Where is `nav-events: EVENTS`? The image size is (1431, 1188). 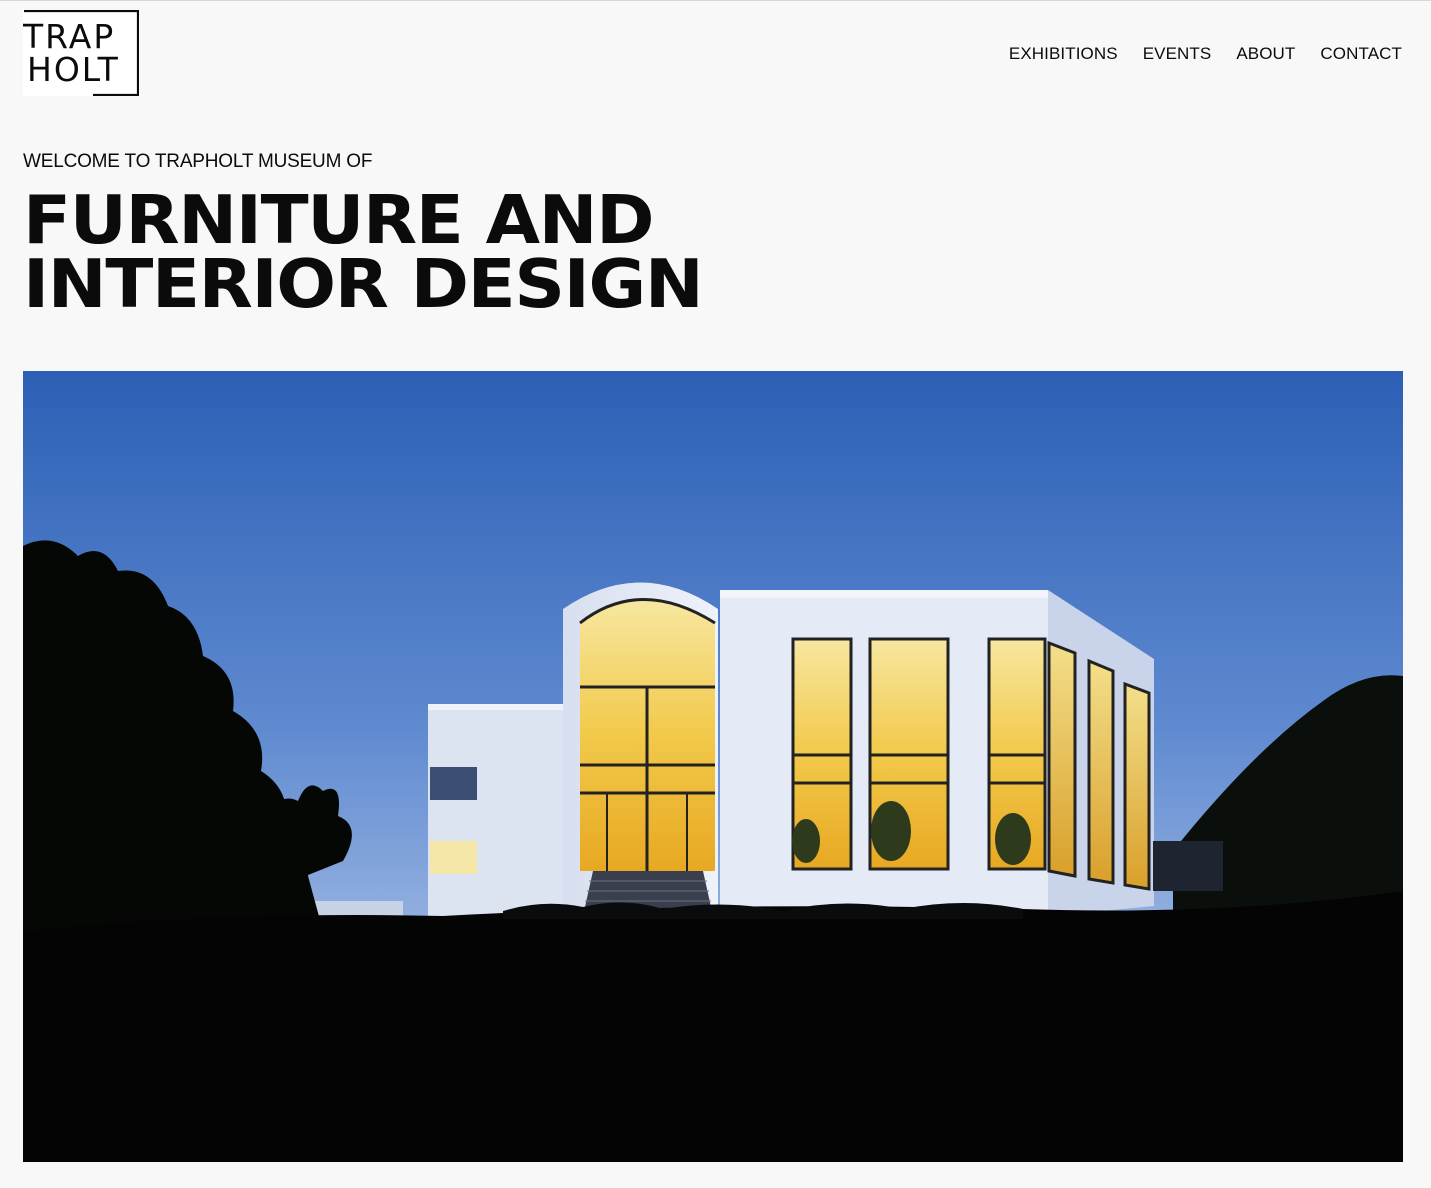 nav-events: EVENTS is located at coordinates (1177, 54).